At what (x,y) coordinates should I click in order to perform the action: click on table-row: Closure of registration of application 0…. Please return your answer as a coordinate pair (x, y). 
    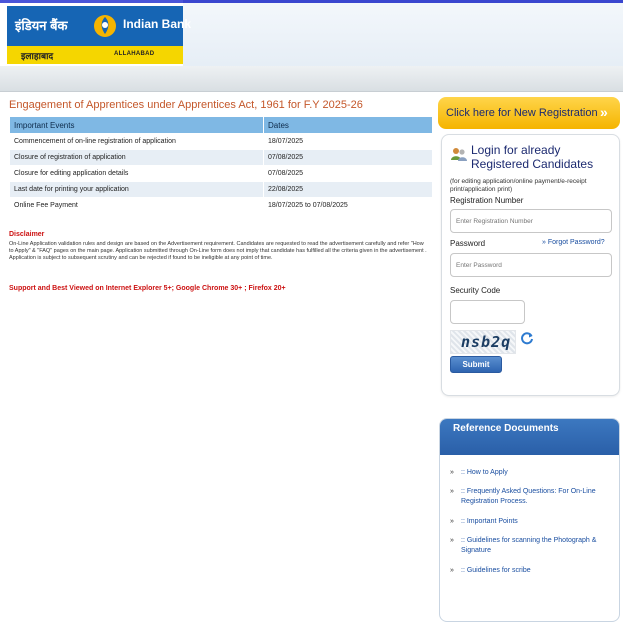
    Looking at the image, I should click on (221, 157).